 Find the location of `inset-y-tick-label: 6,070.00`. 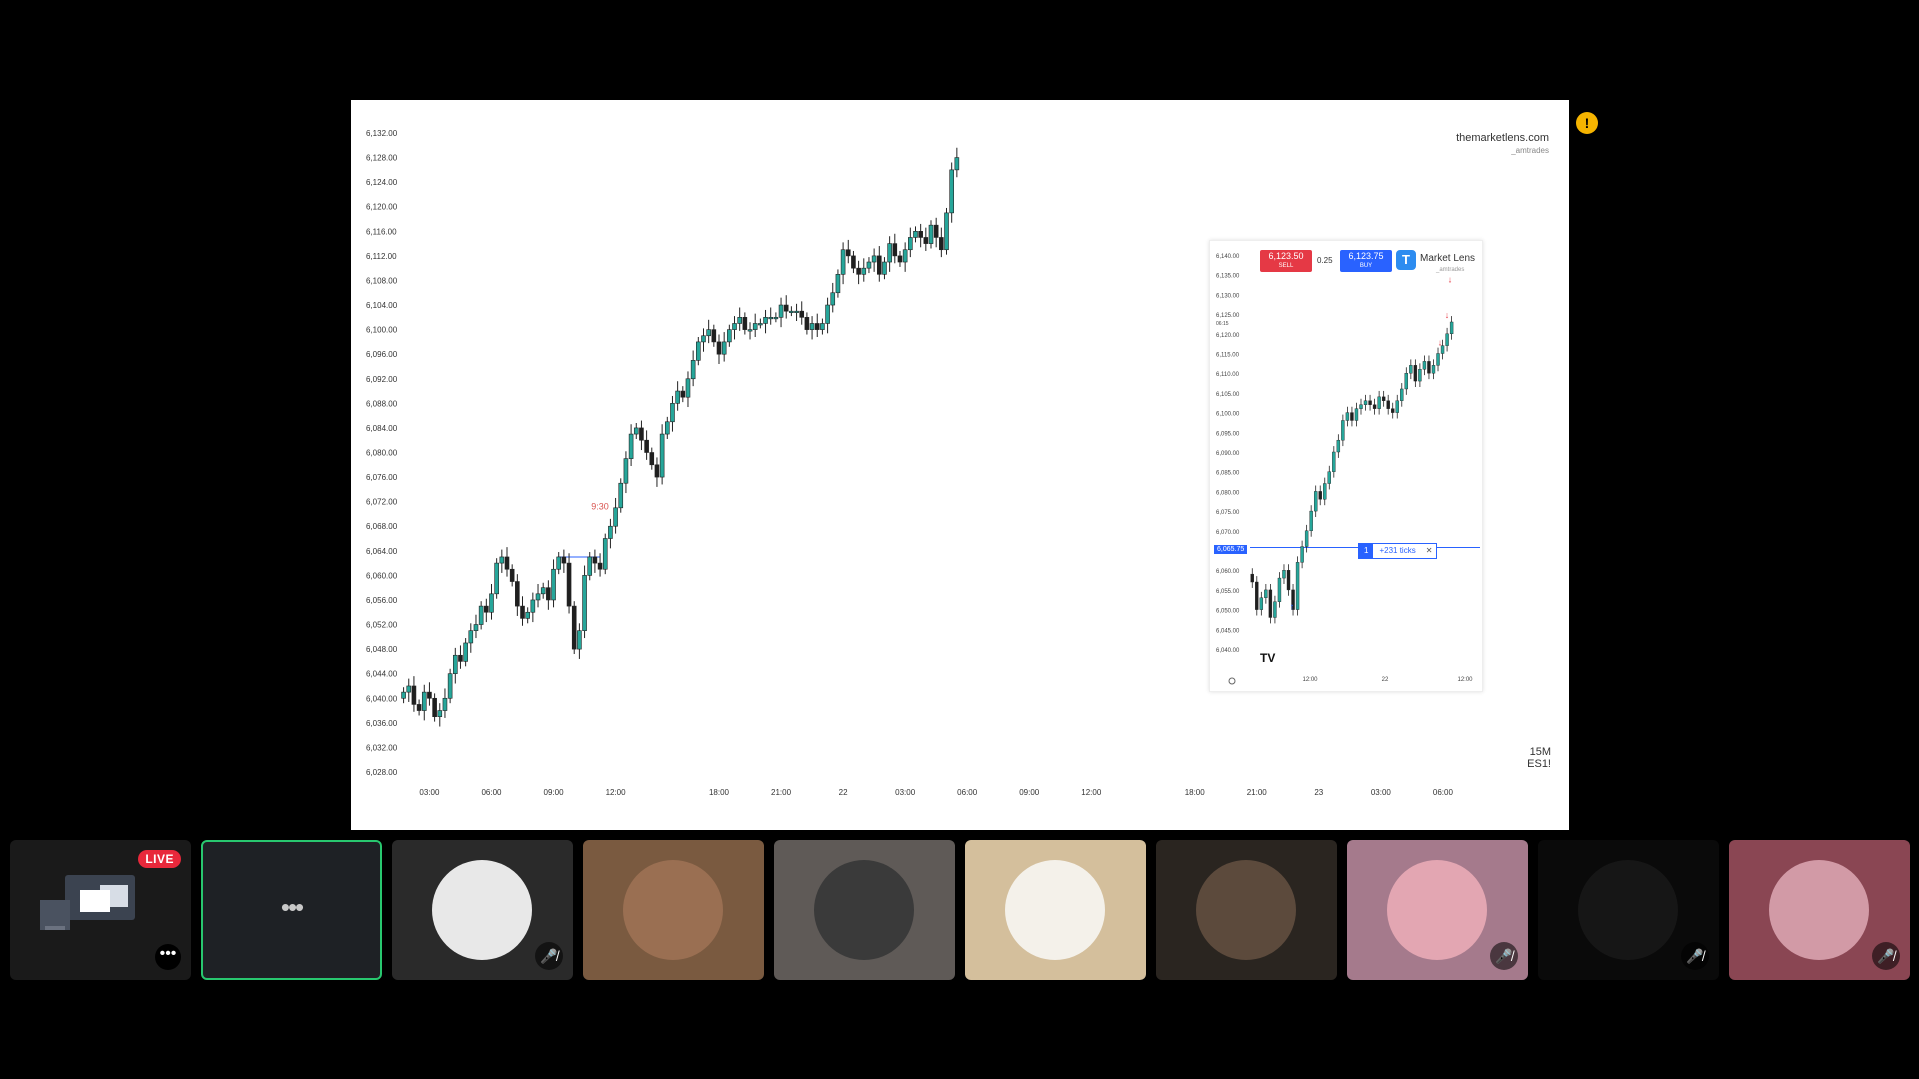

inset-y-tick-label: 6,070.00 is located at coordinates (1228, 533).